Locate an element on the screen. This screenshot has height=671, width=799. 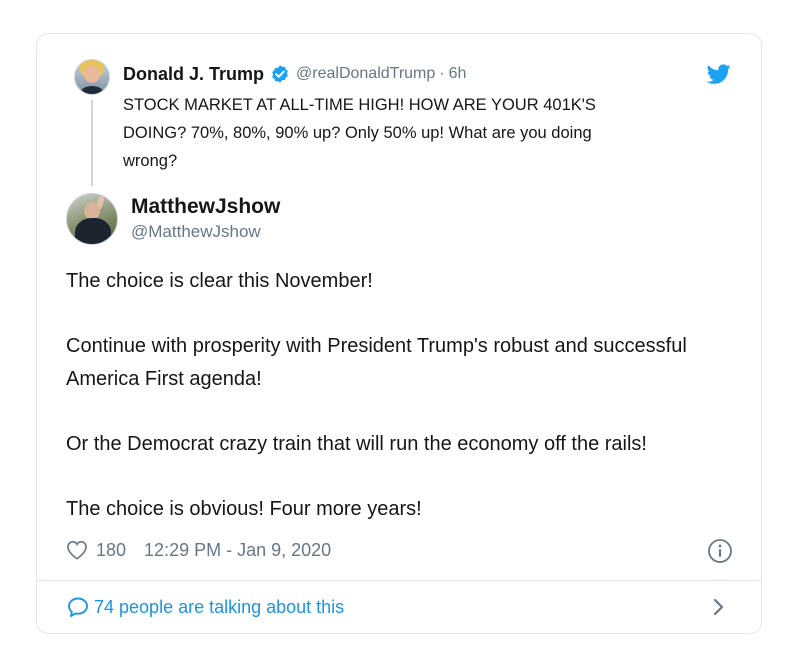
thread-connector-line is located at coordinates (92, 143).